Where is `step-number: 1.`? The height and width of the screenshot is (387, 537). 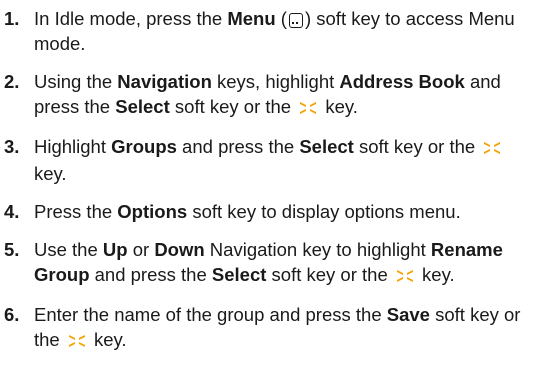
step-number: 1. is located at coordinates (12, 18).